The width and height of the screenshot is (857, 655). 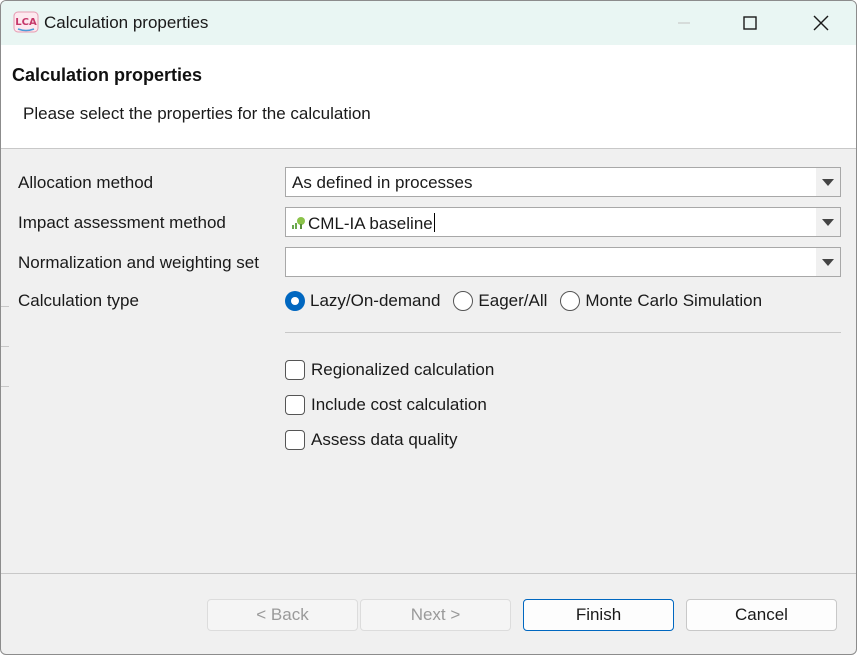 I want to click on maximize-button, so click(x=750, y=23).